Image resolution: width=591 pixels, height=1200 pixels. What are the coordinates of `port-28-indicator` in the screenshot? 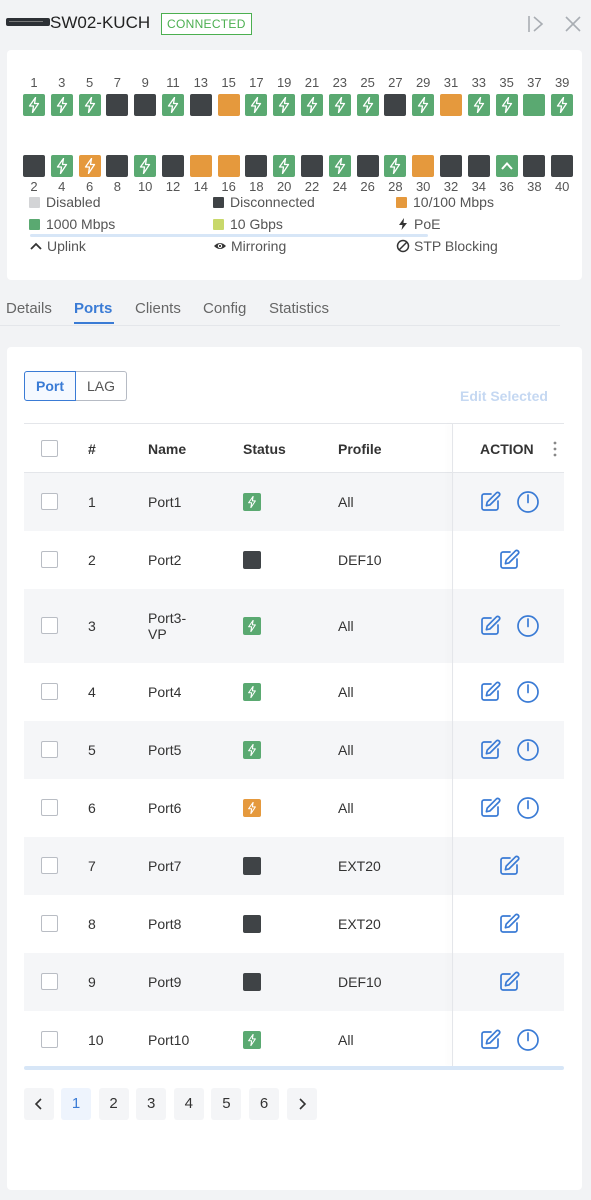 It's located at (395, 166).